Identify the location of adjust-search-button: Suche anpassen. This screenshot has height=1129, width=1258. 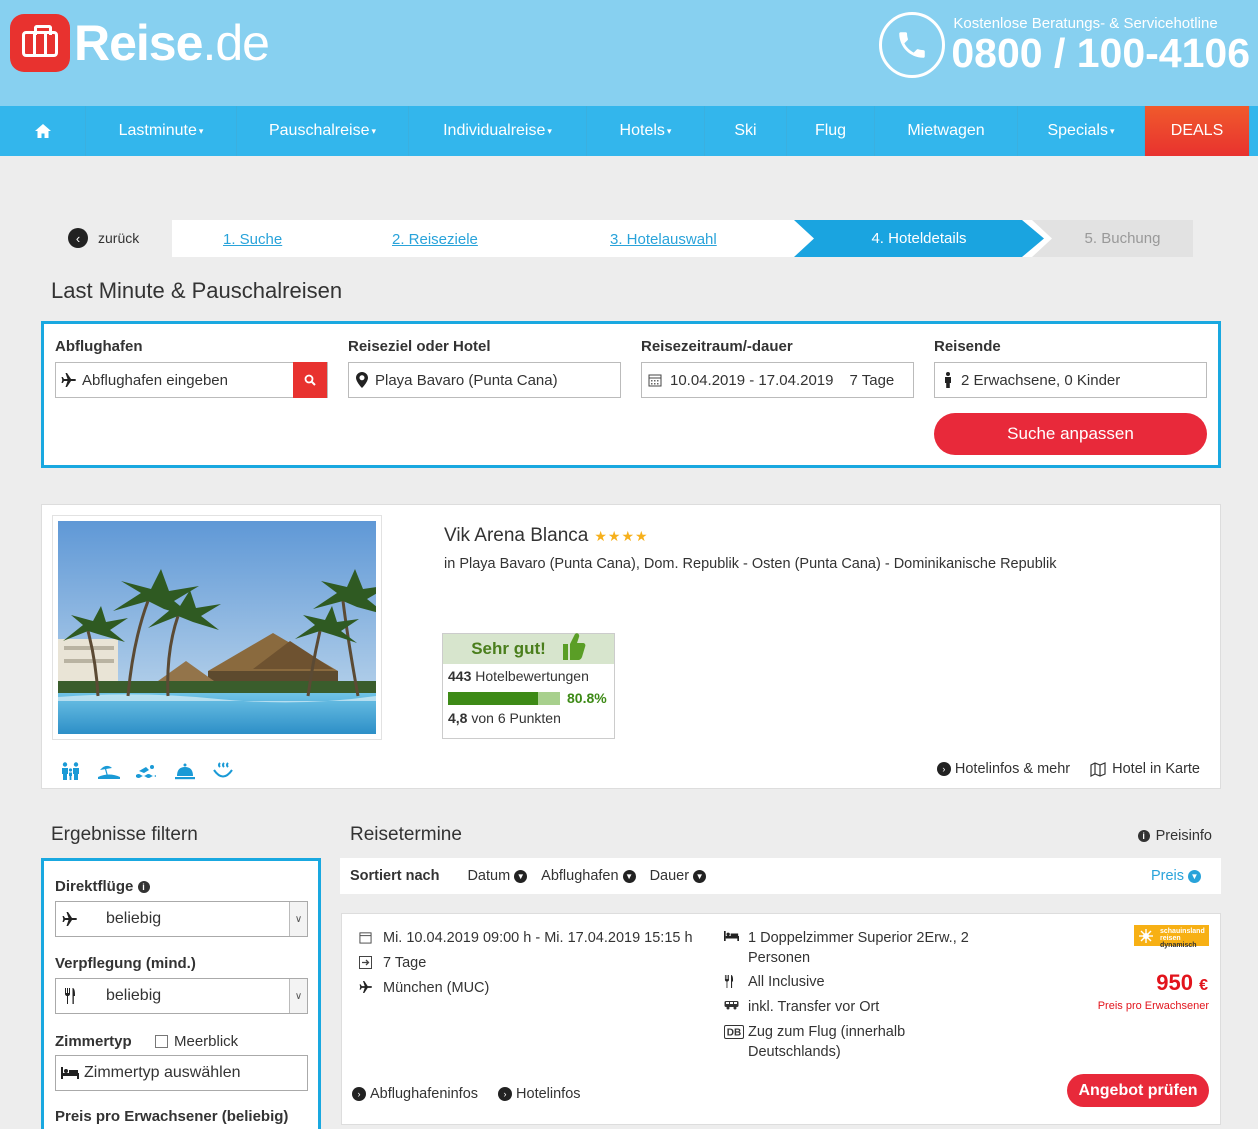
(1070, 434).